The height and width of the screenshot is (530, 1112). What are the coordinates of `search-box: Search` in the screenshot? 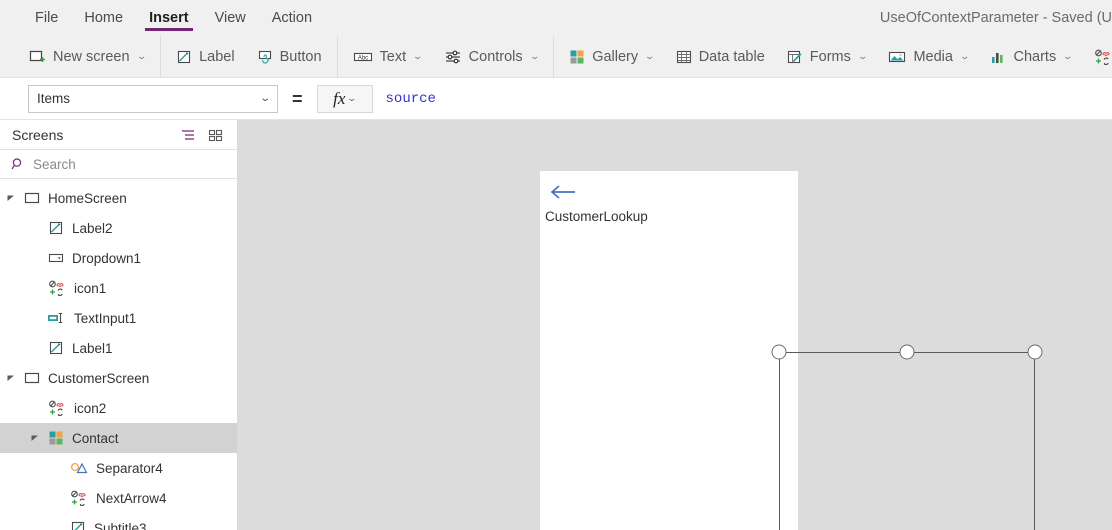 It's located at (118, 164).